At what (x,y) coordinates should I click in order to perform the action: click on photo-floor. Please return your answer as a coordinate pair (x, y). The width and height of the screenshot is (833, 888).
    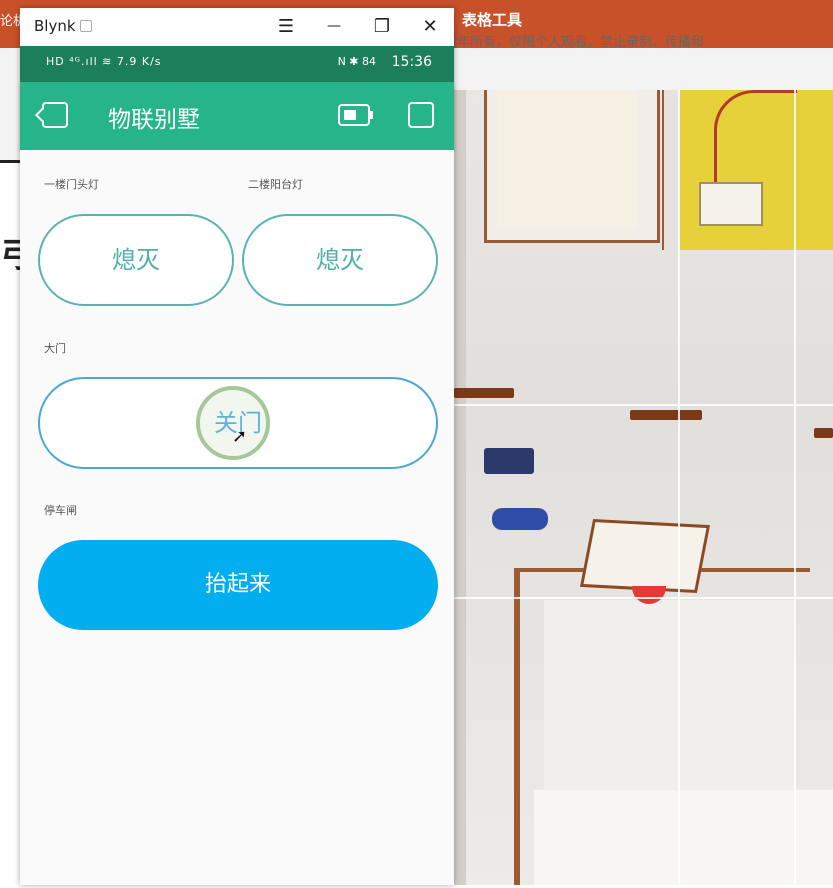
    Looking at the image, I should click on (683, 837).